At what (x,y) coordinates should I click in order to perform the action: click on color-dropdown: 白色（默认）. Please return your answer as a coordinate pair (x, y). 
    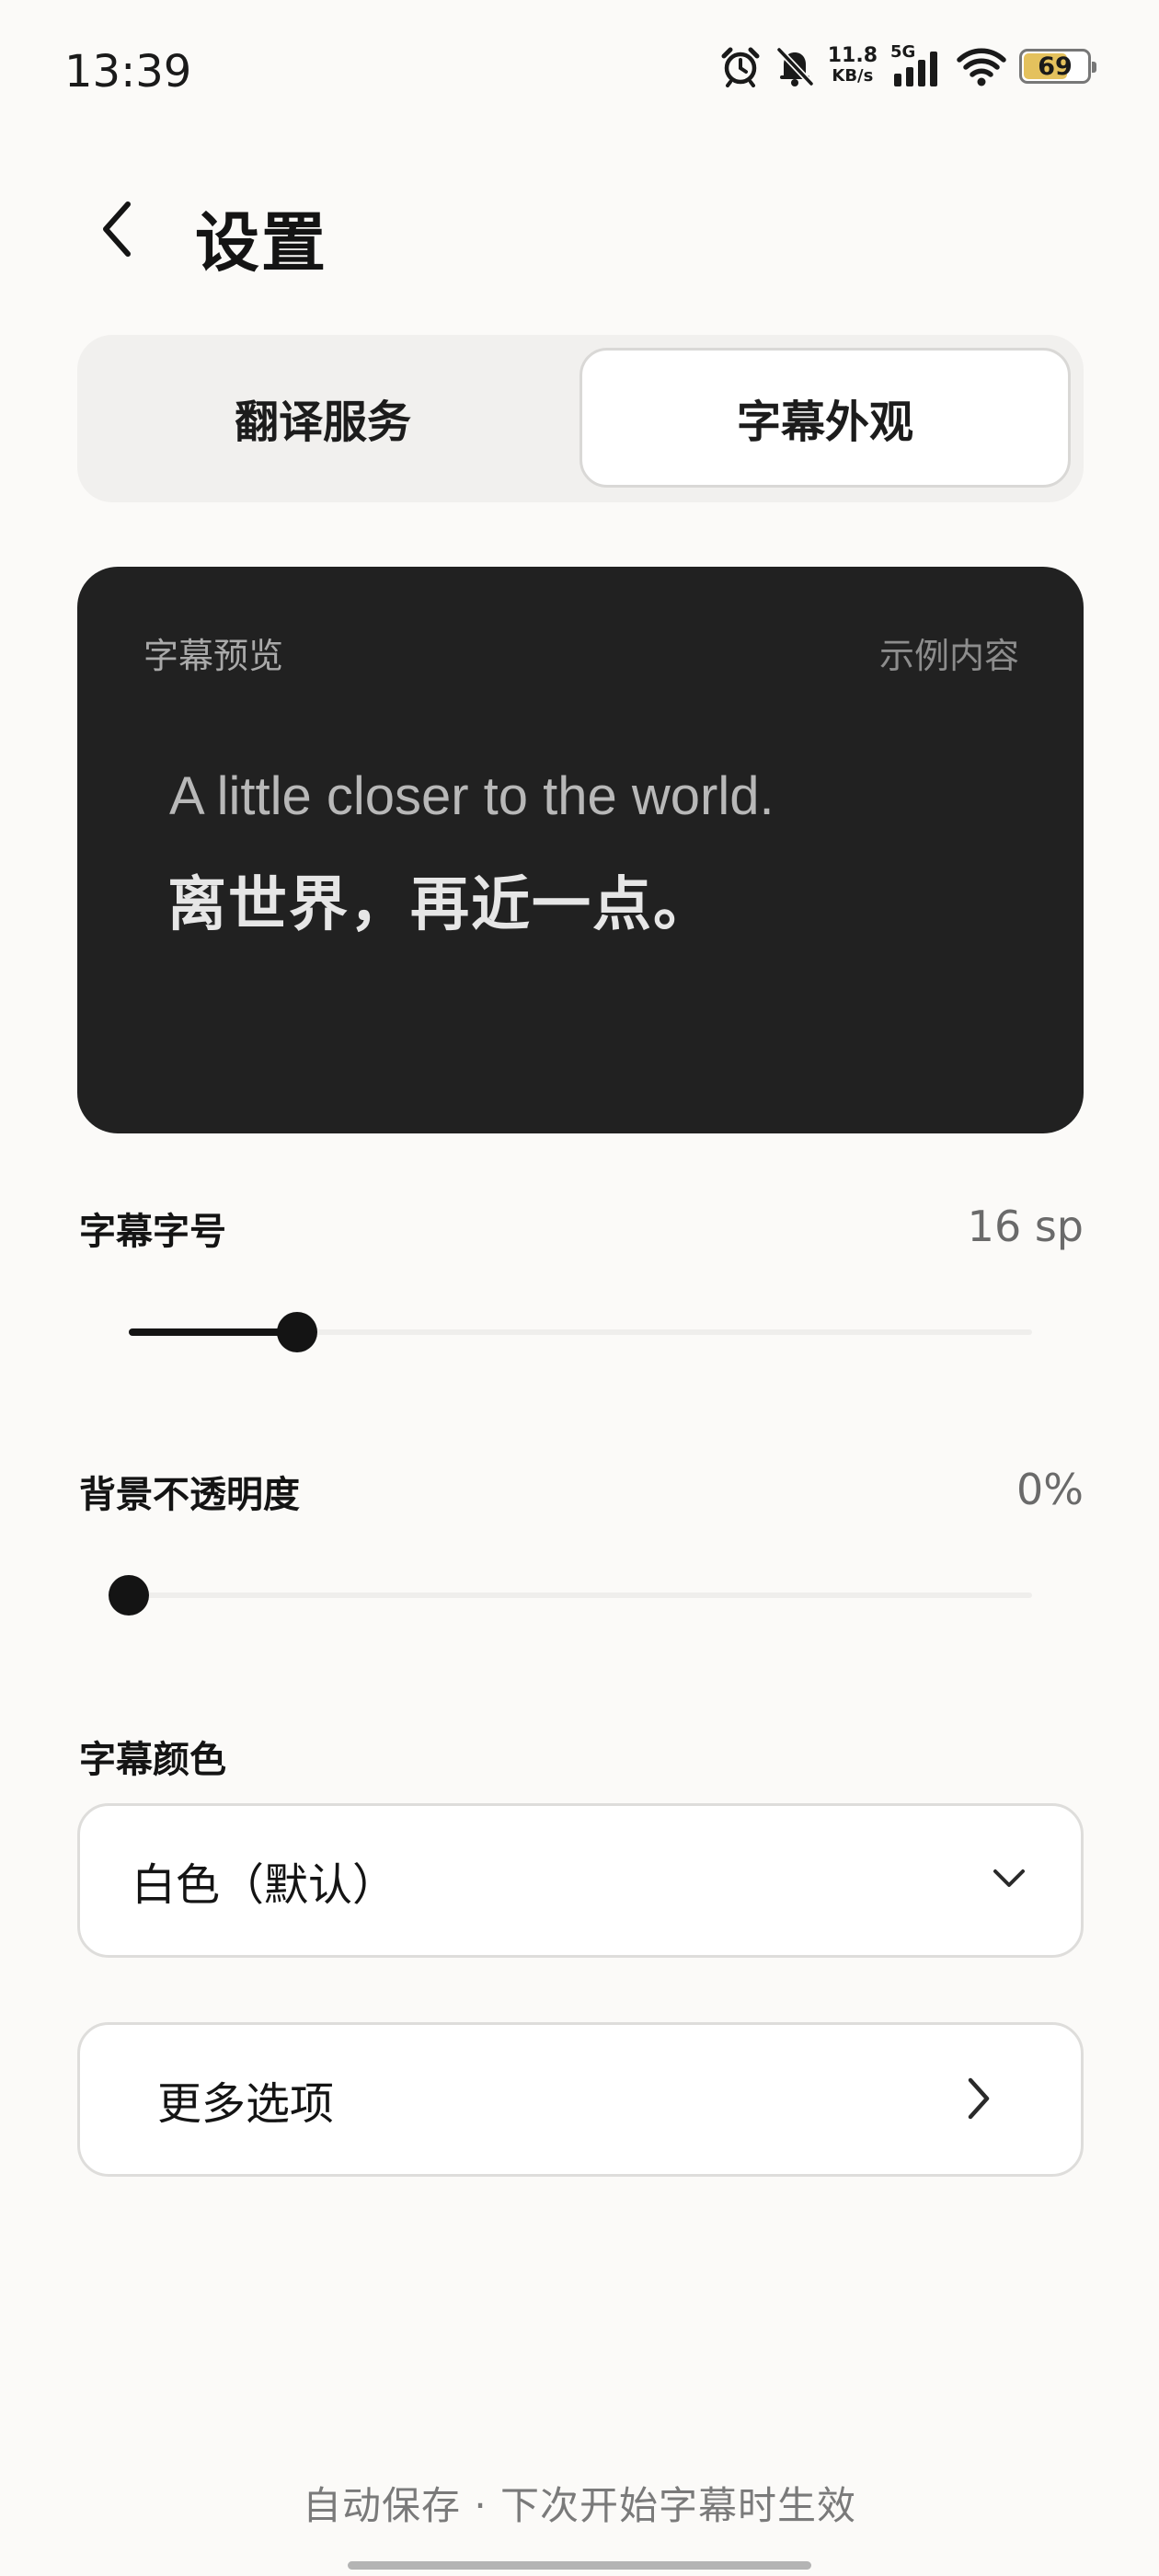
    Looking at the image, I should click on (580, 1880).